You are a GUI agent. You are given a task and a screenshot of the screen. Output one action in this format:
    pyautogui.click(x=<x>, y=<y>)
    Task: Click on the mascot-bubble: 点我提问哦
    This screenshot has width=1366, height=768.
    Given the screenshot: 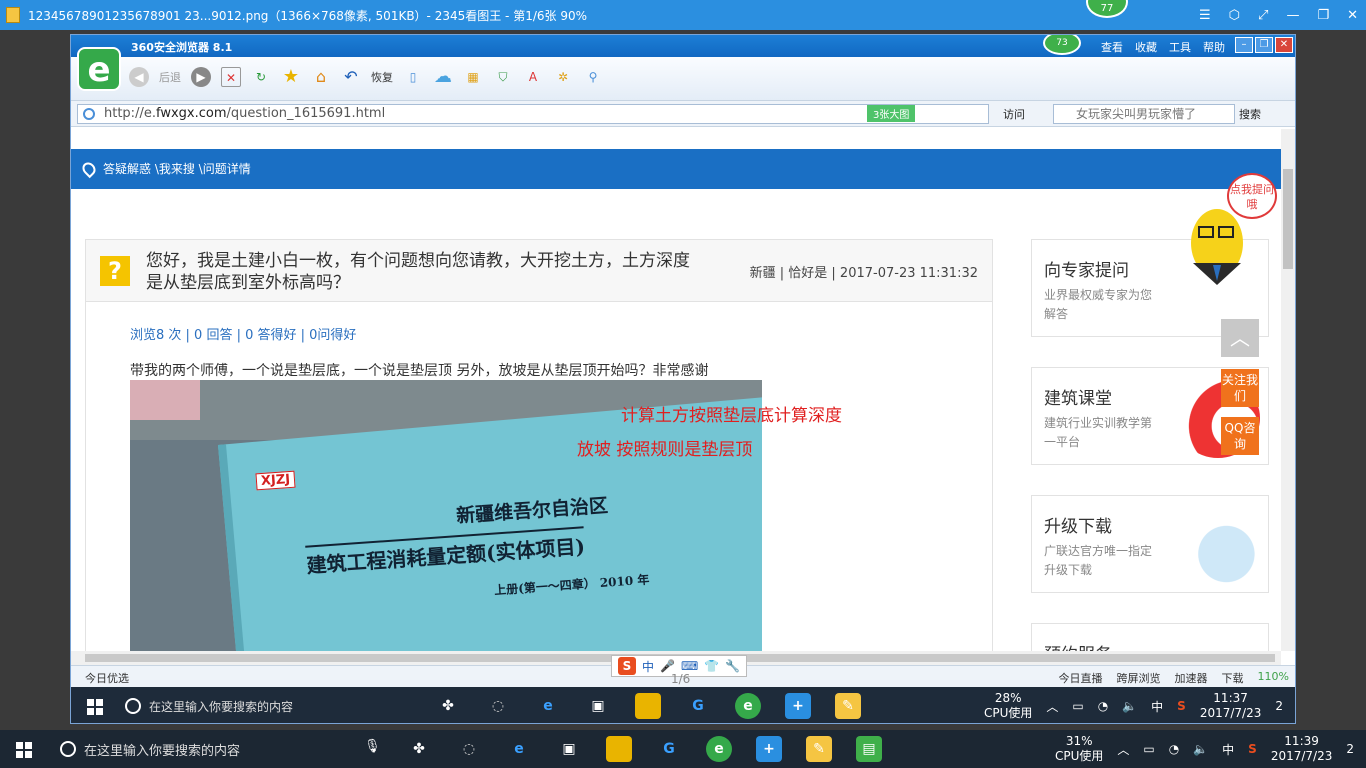 What is the action you would take?
    pyautogui.click(x=1252, y=196)
    